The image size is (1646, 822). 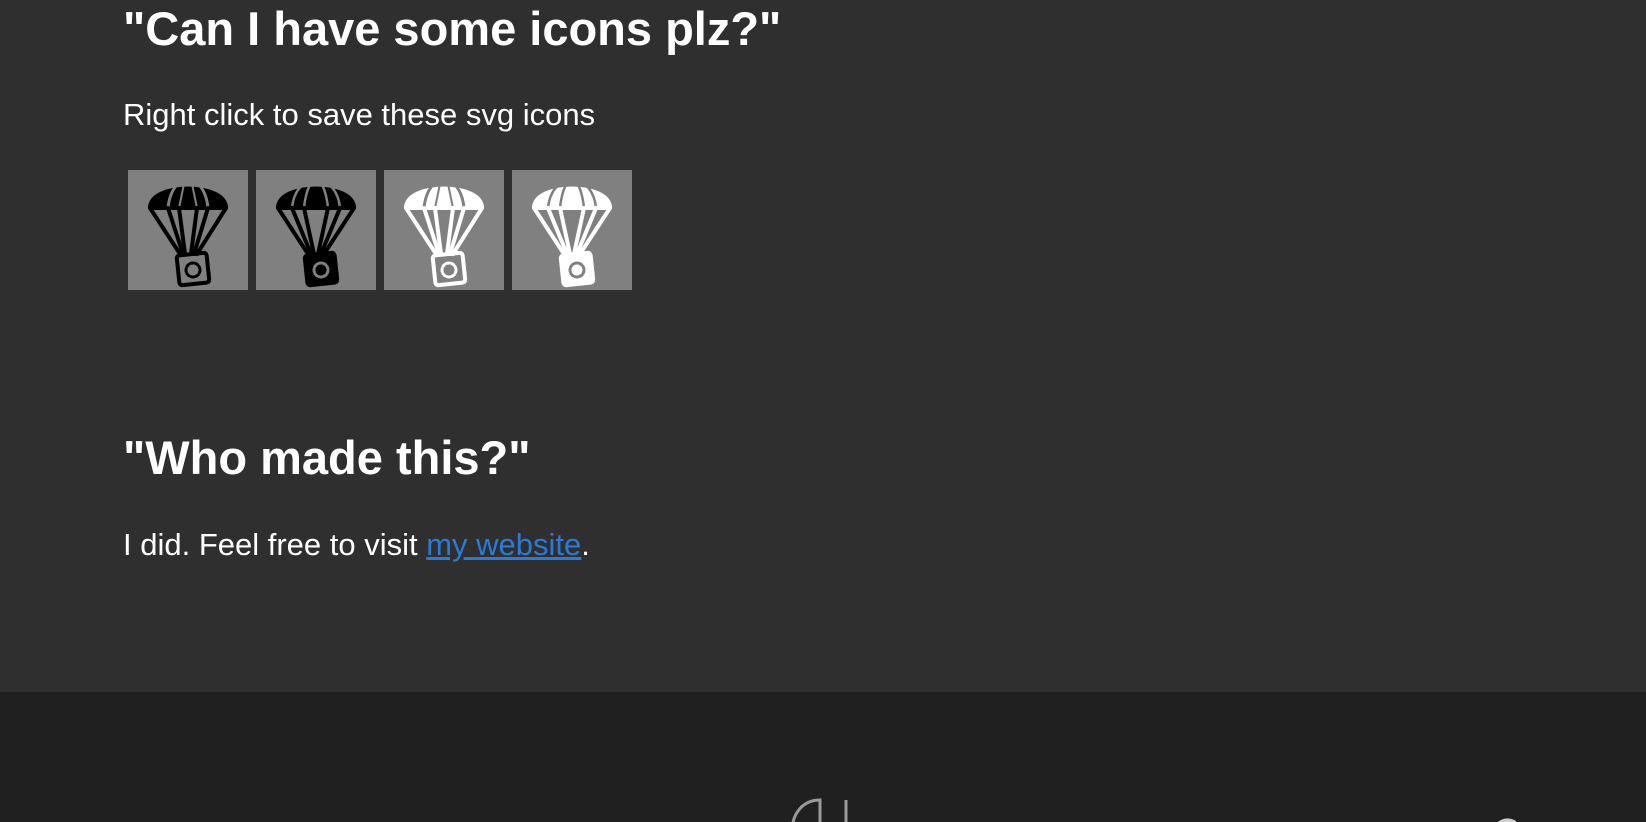 I want to click on icon-gallery, so click(x=380, y=230).